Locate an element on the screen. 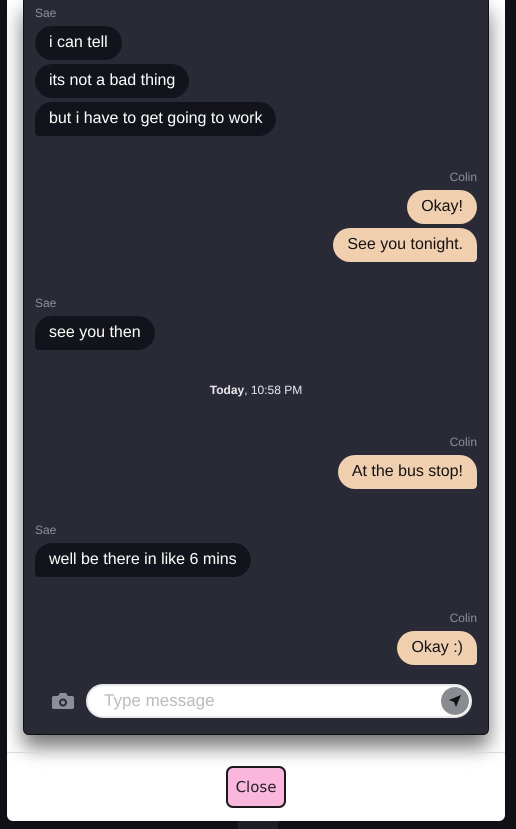 This screenshot has height=829, width=516. message-bubble: See you tonight. is located at coordinates (405, 245).